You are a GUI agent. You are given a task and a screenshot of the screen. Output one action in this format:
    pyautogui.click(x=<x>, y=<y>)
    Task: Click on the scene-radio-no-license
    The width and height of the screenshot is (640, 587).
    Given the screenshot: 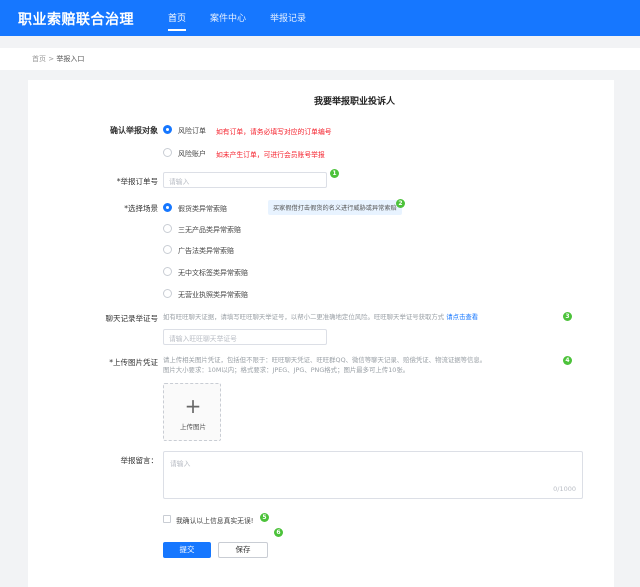 What is the action you would take?
    pyautogui.click(x=167, y=293)
    